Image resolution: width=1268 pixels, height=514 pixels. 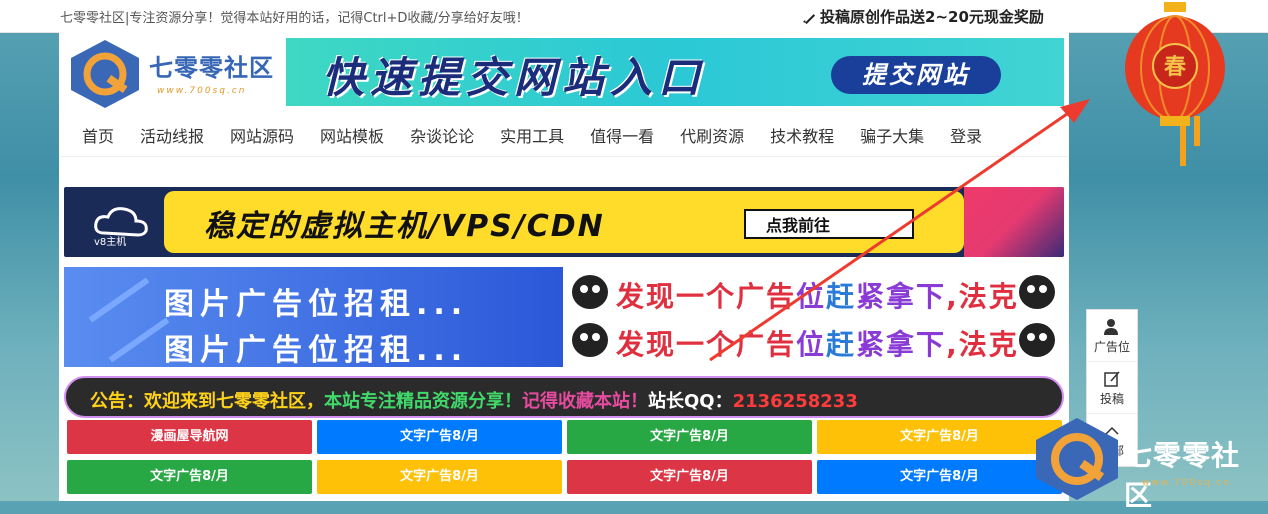 I want to click on logo-subtitle: www.700sq.cn, so click(x=202, y=91).